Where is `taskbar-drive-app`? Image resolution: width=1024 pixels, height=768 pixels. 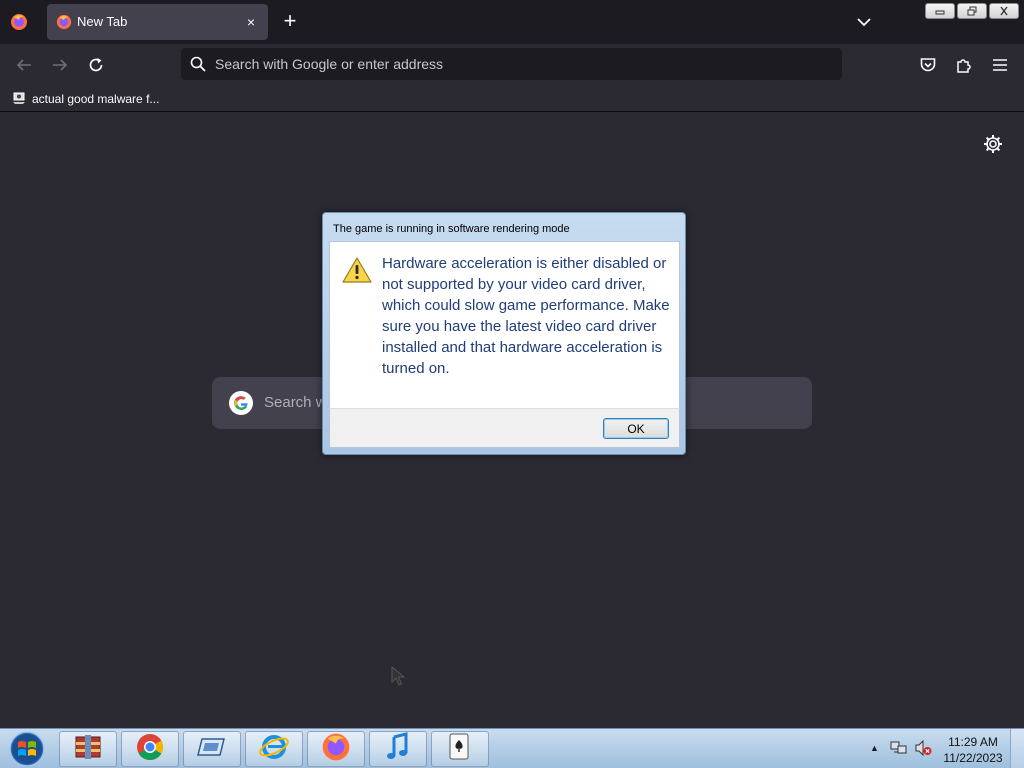
taskbar-drive-app is located at coordinates (212, 749).